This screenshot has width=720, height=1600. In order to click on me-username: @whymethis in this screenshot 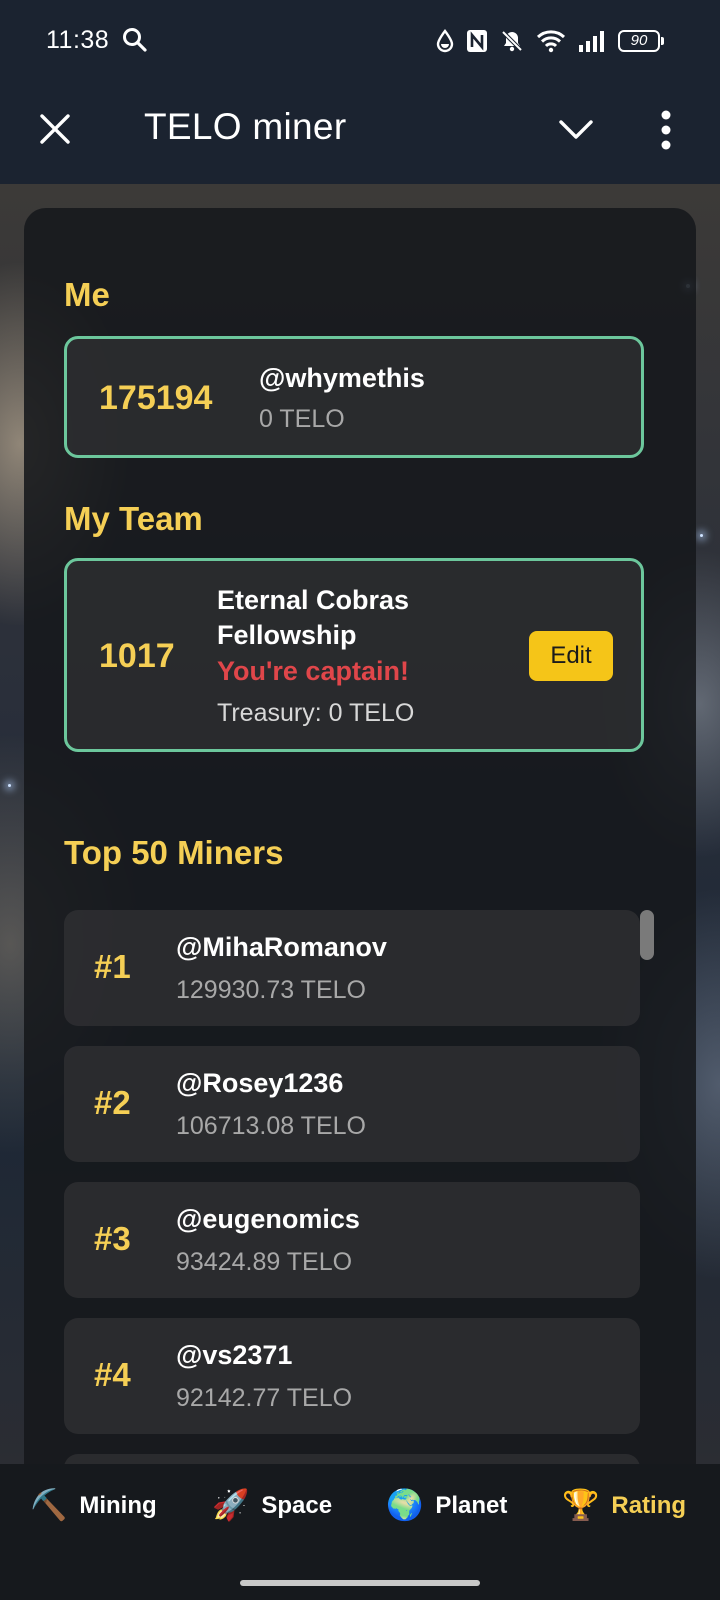, I will do `click(342, 378)`.